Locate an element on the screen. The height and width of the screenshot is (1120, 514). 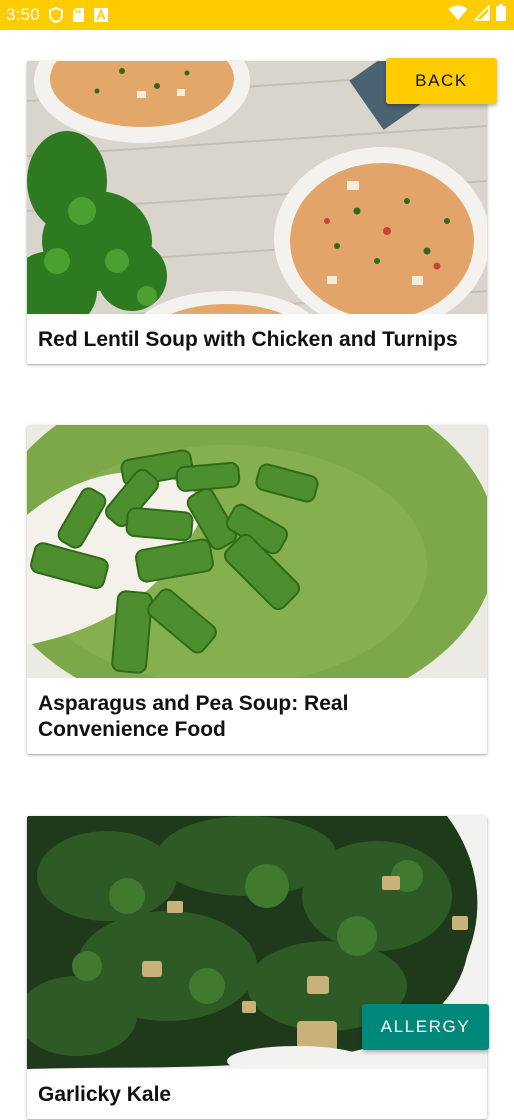
recipe-title: Red Lentil Soup with Chicken and Turnips is located at coordinates (248, 339).